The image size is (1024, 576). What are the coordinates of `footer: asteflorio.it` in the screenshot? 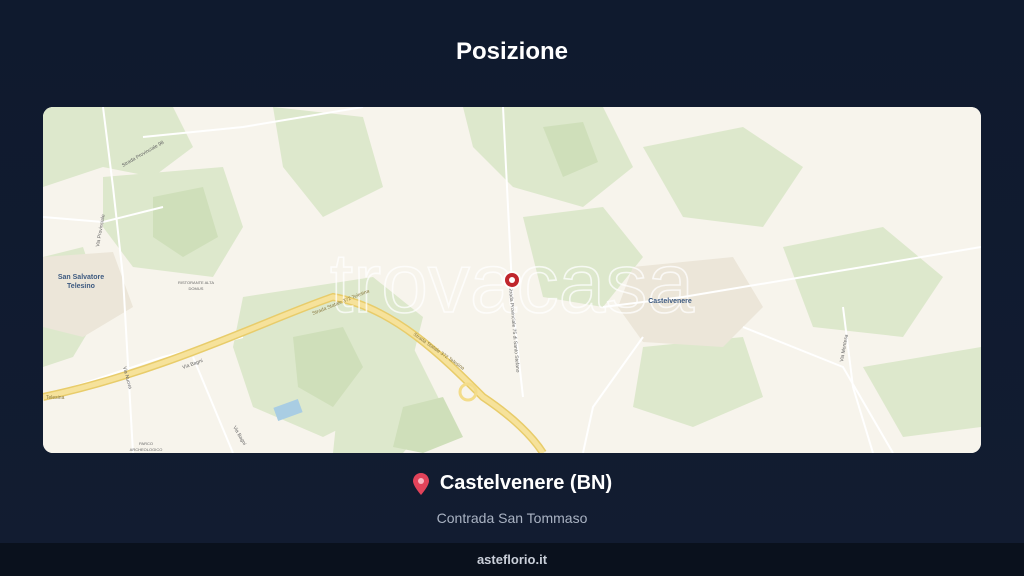 It's located at (512, 559).